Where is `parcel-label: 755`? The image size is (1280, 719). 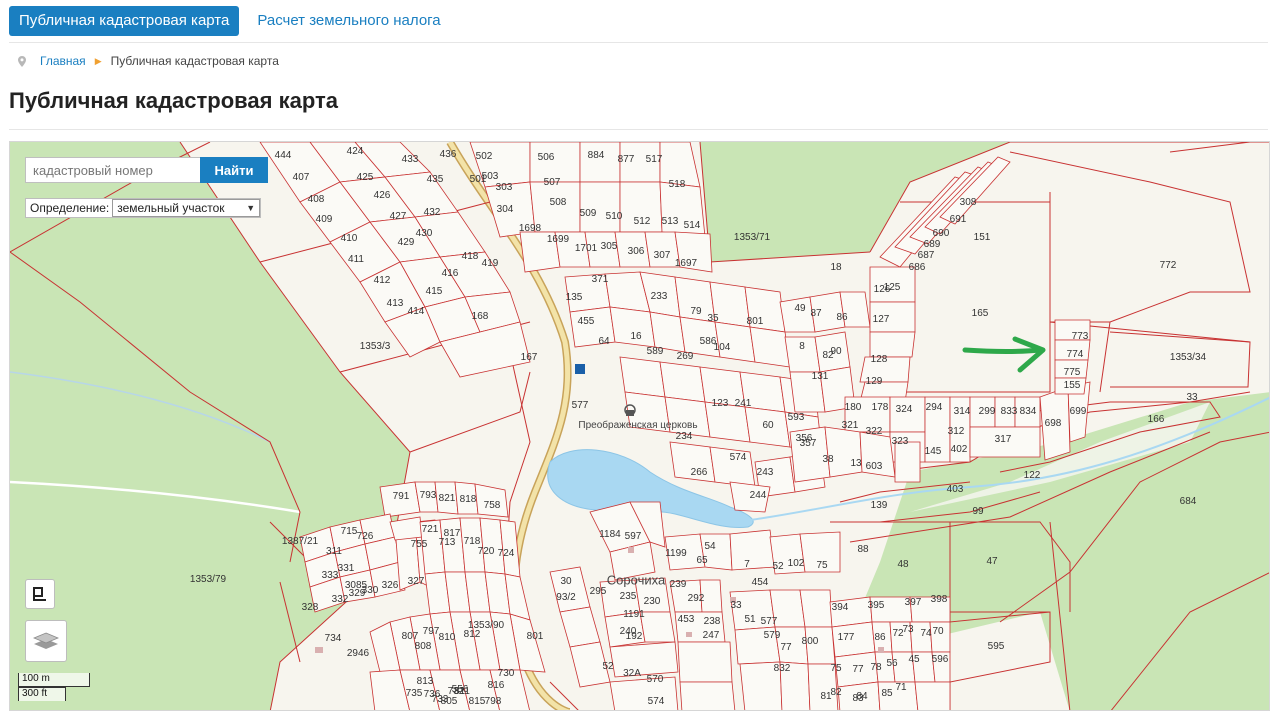
parcel-label: 755 is located at coordinates (419, 545).